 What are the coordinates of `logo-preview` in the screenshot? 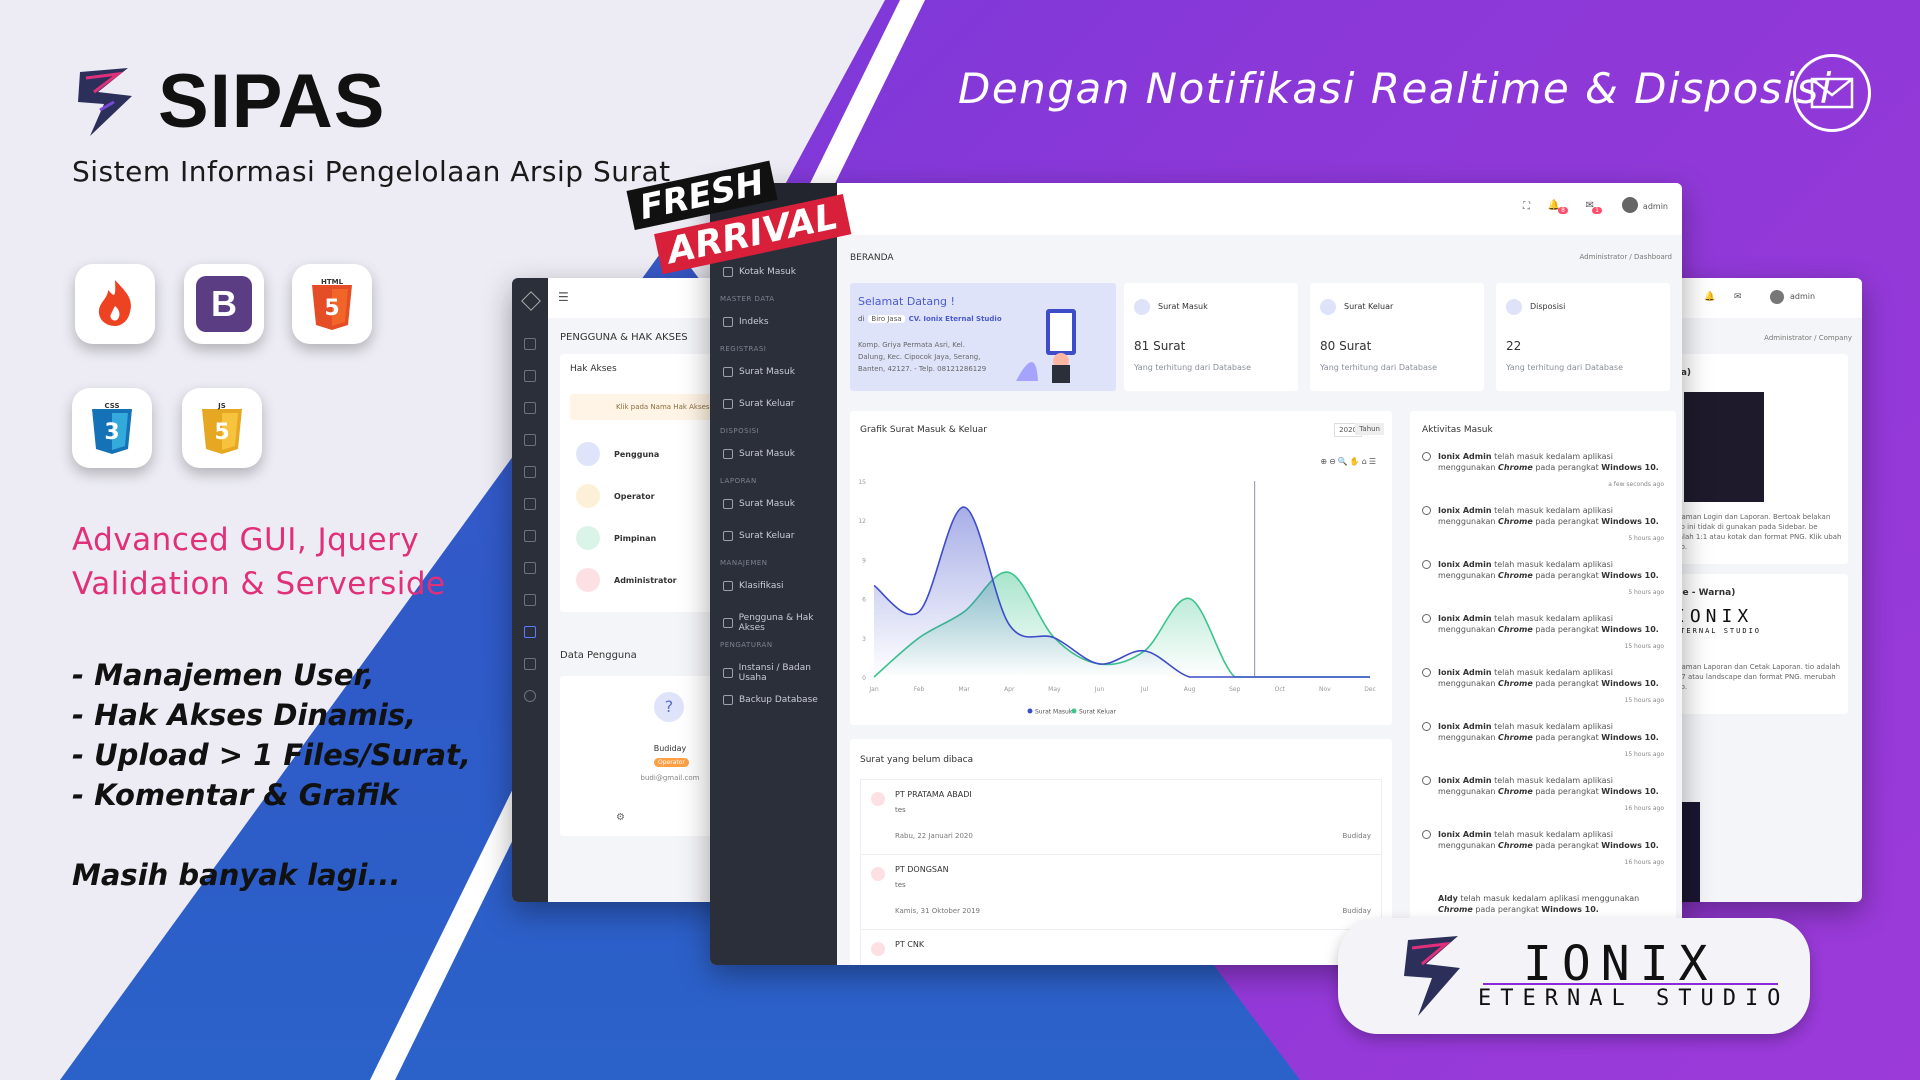 It's located at (1724, 447).